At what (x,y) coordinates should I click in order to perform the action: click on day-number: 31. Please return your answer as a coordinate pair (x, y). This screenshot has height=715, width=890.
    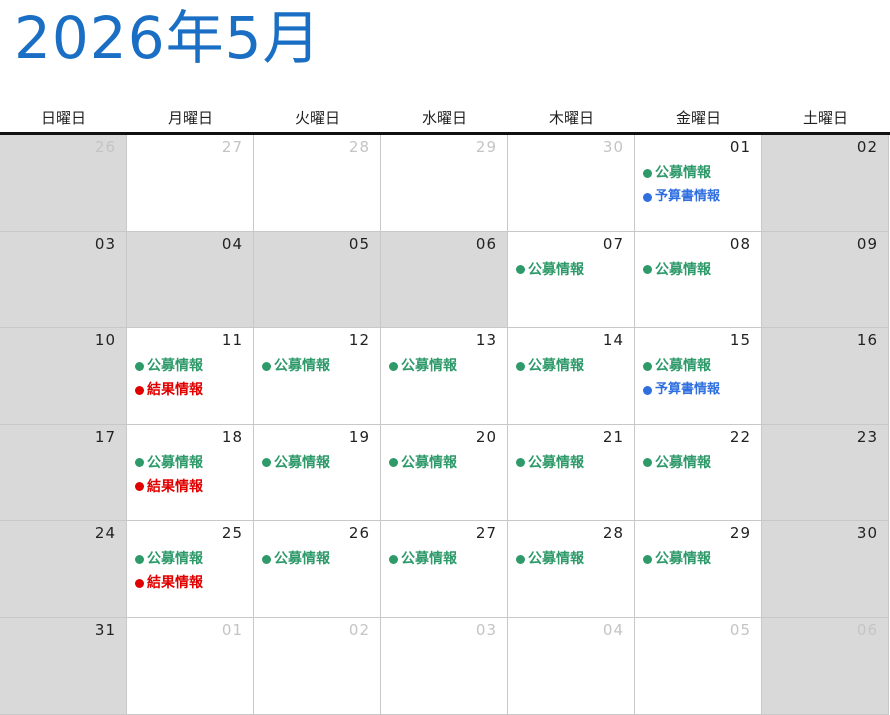
    Looking at the image, I should click on (105, 629).